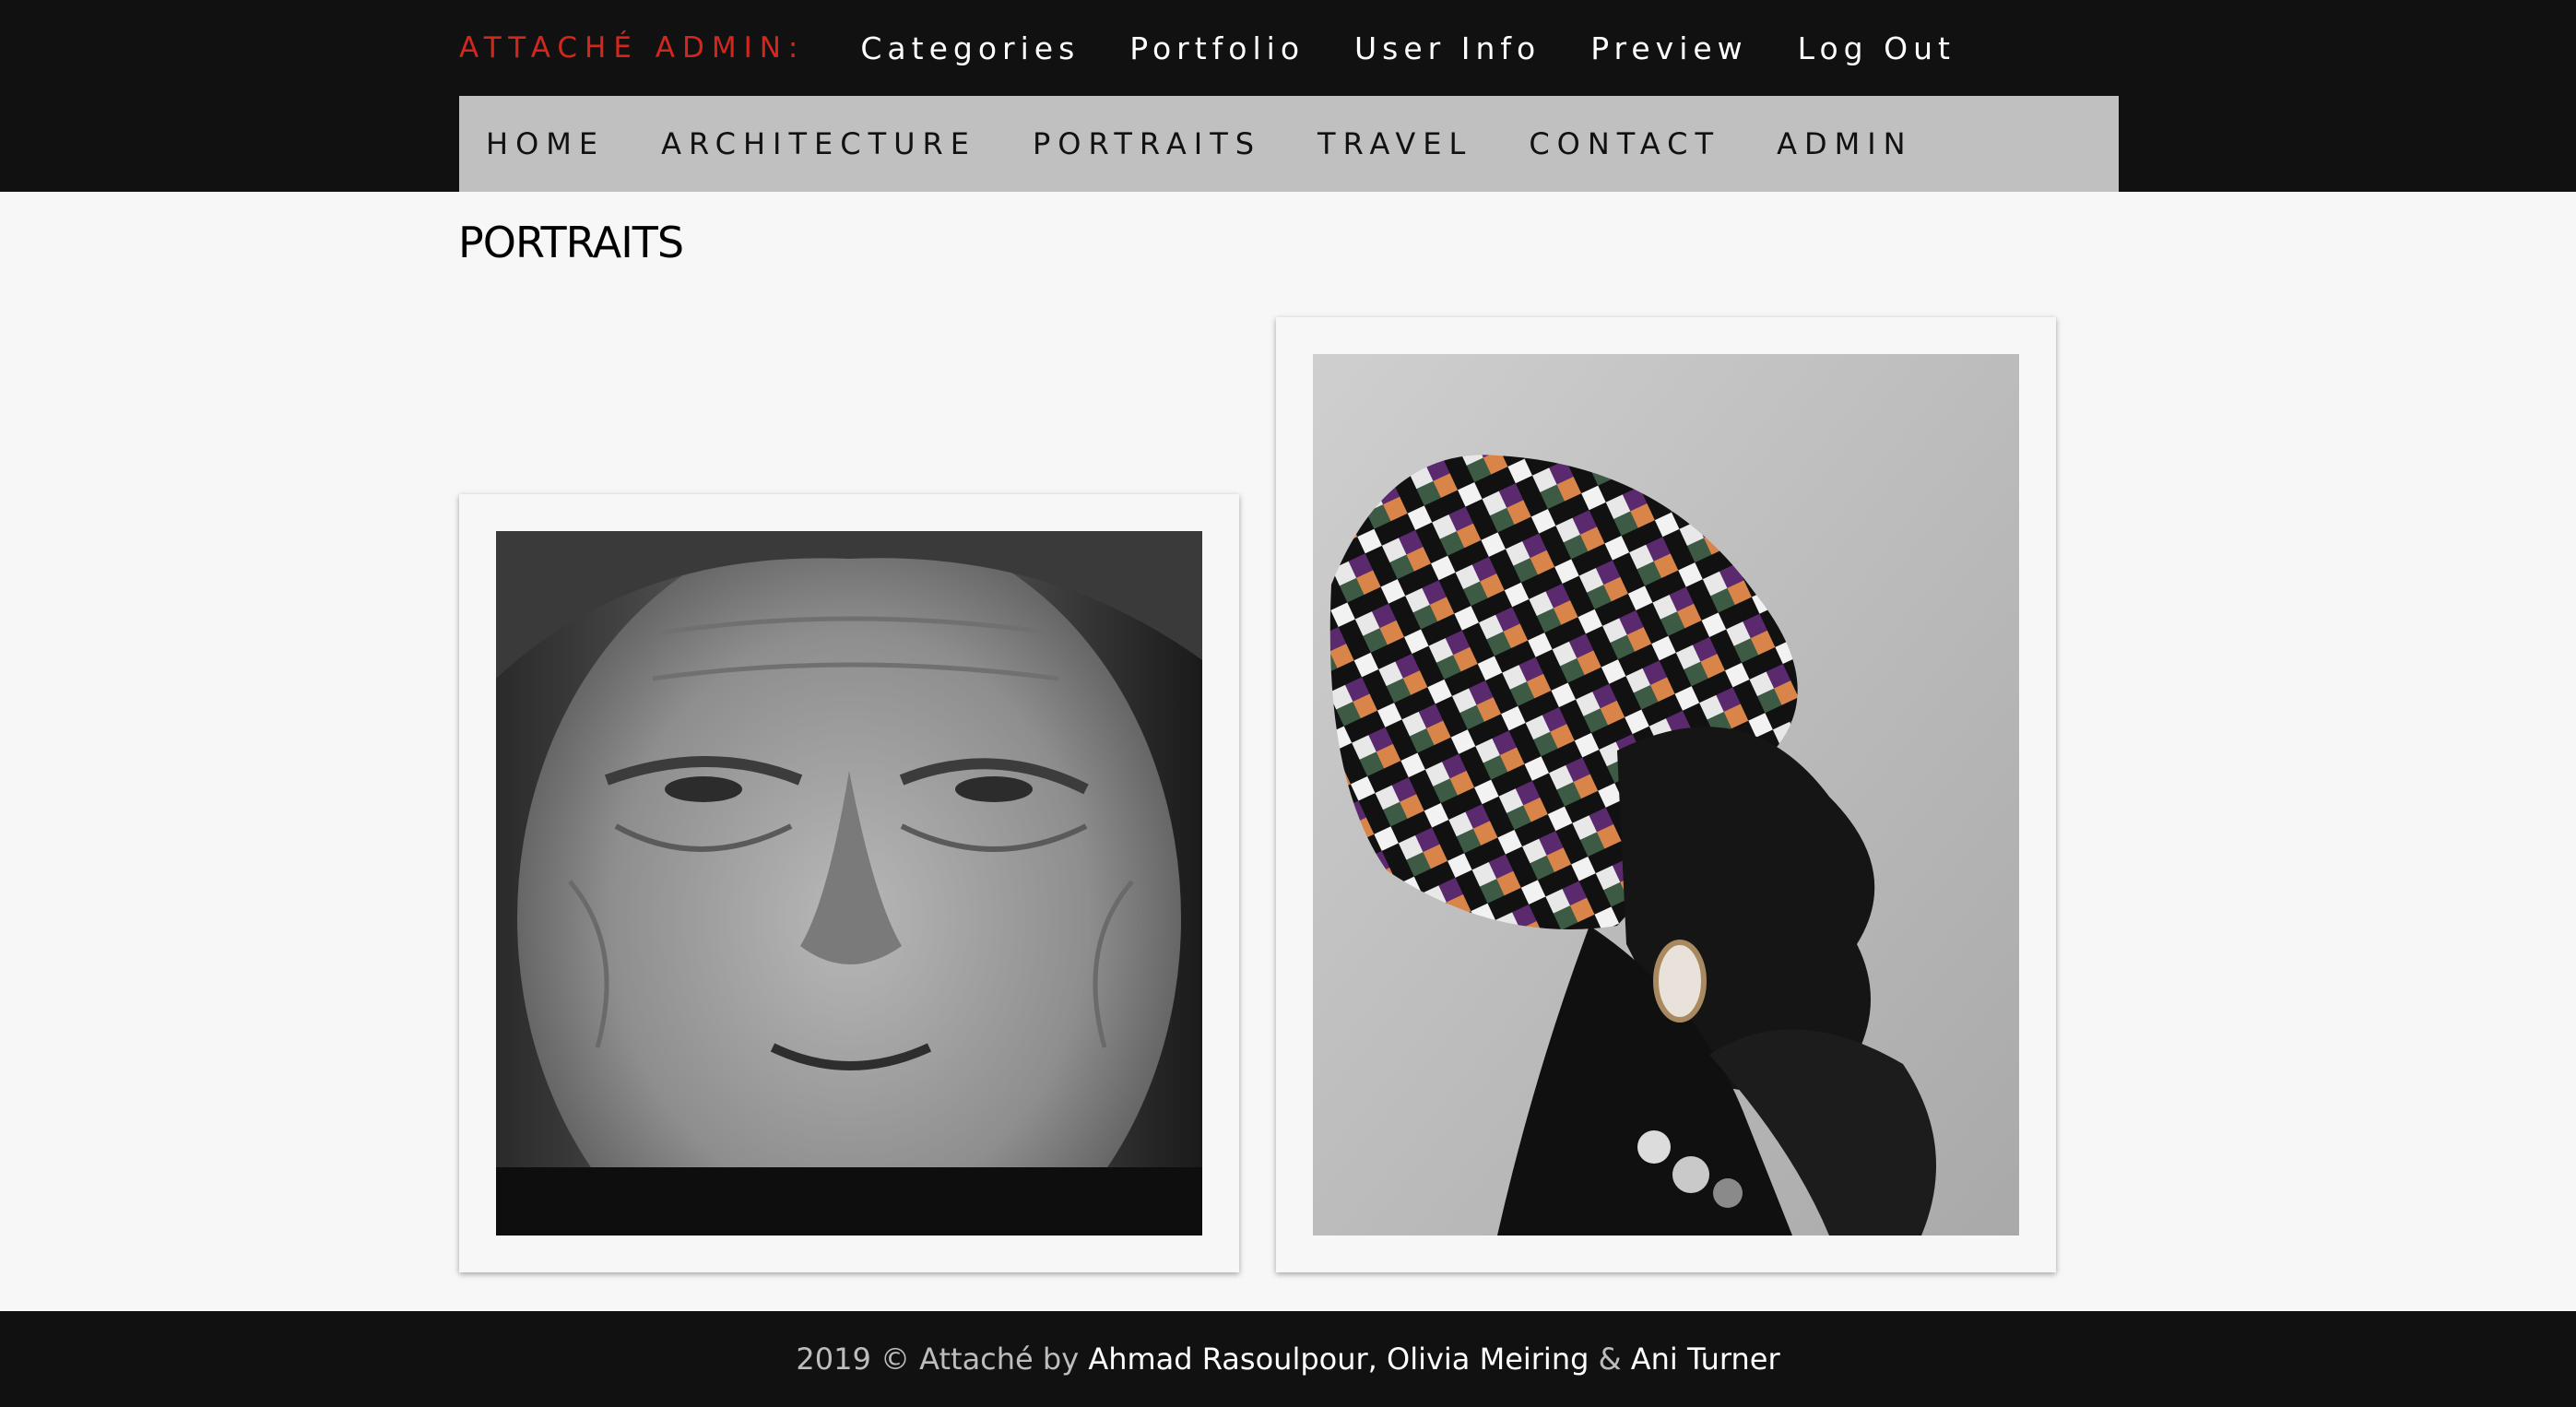 This screenshot has height=1407, width=2576. Describe the element at coordinates (545, 143) in the screenshot. I see `nav-item-home: HOME` at that location.